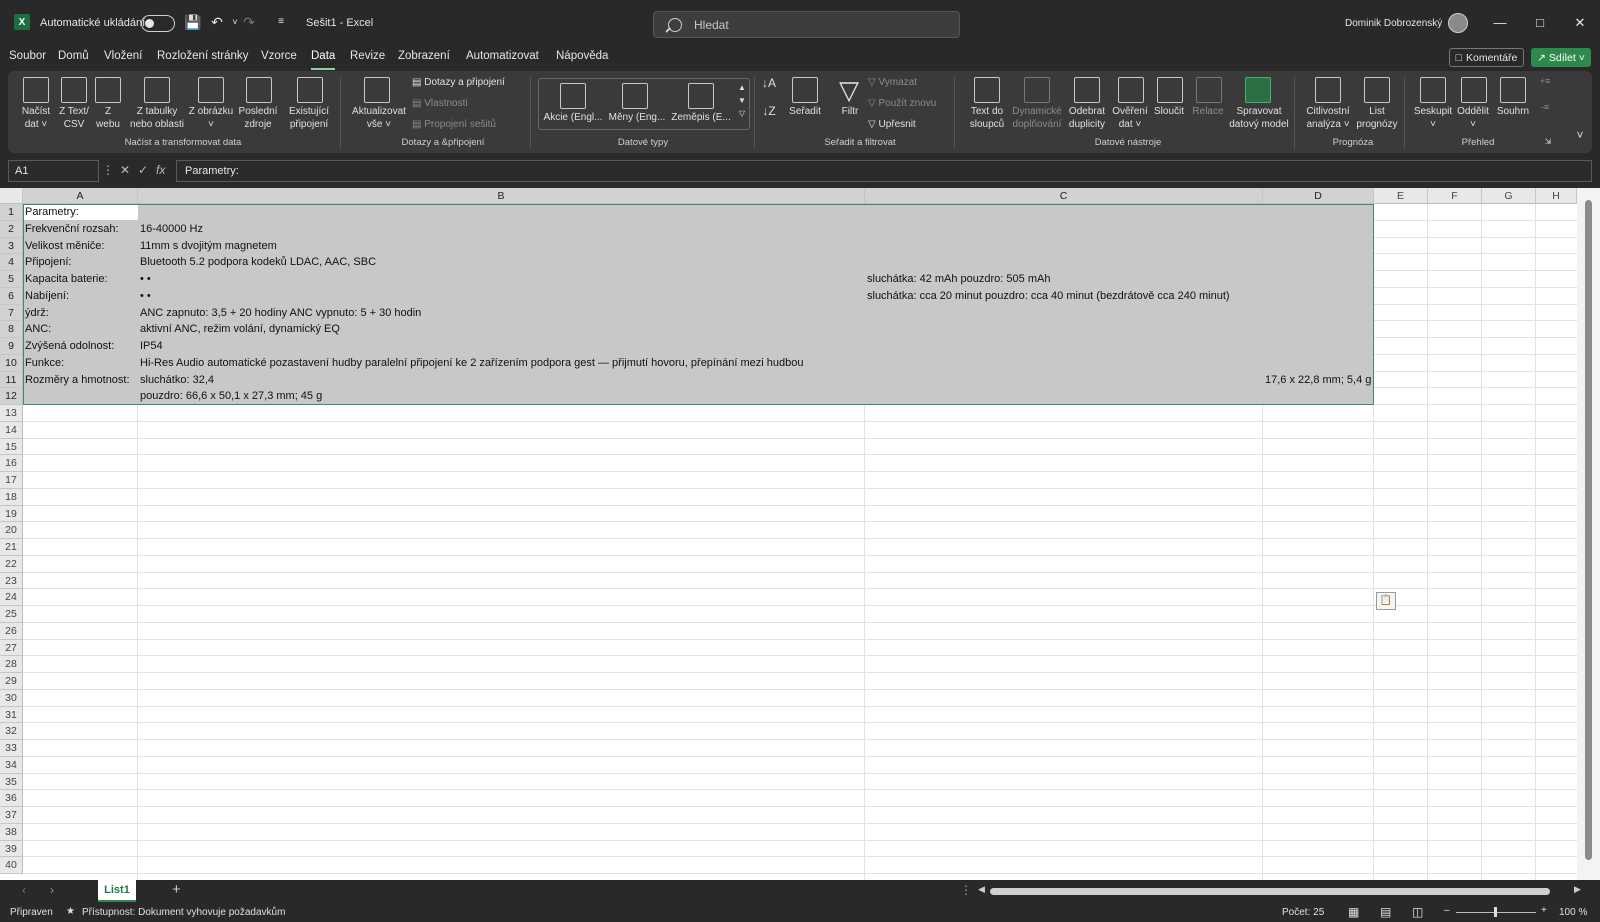 The image size is (1600, 922). I want to click on tab-vzorce: Vzorce, so click(279, 56).